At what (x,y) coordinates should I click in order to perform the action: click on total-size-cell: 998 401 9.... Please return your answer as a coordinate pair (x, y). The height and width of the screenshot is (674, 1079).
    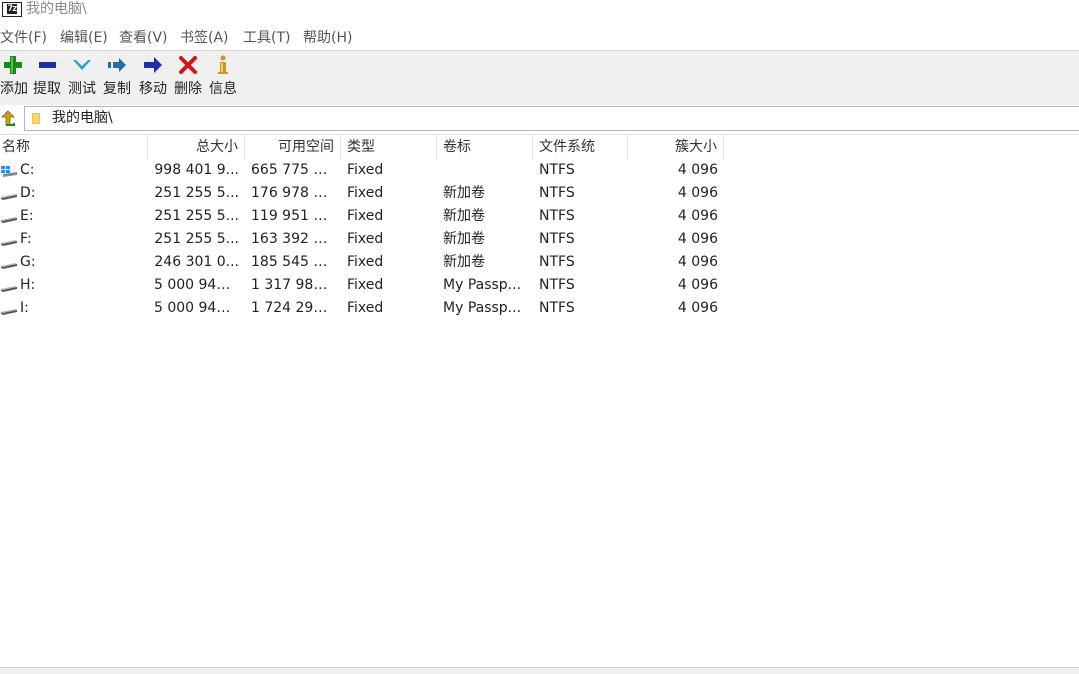
    Looking at the image, I should click on (196, 170).